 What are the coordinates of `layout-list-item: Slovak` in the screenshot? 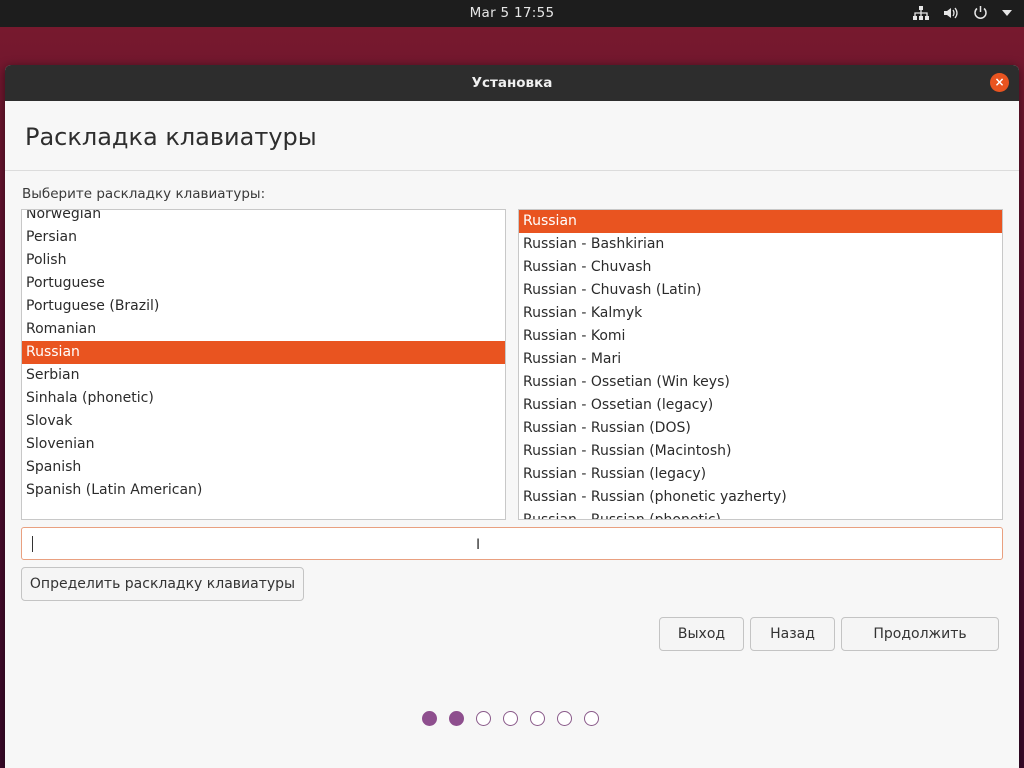 It's located at (263, 421).